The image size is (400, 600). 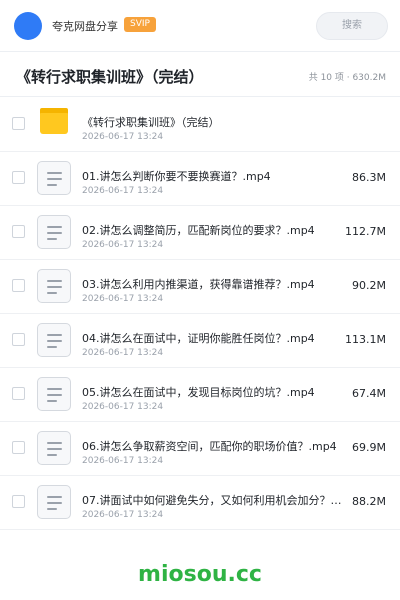 What do you see at coordinates (54, 124) in the screenshot?
I see `folder-icon` at bounding box center [54, 124].